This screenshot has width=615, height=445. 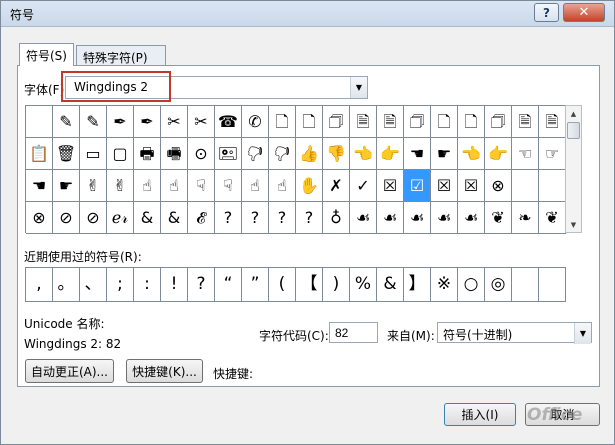 What do you see at coordinates (39, 154) in the screenshot?
I see `symbol-cell: 📋` at bounding box center [39, 154].